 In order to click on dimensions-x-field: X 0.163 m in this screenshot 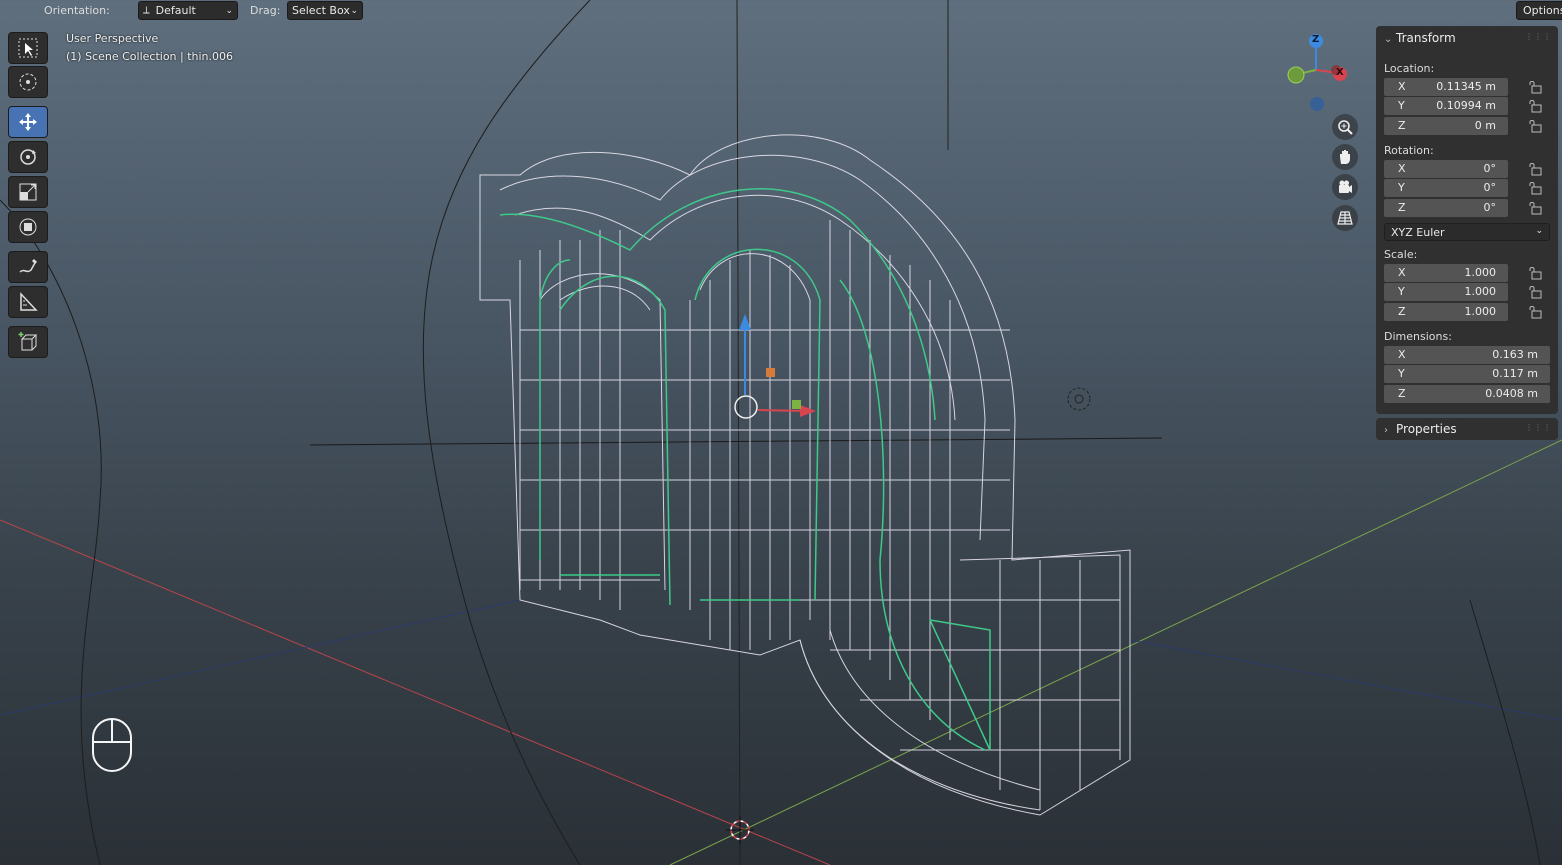, I will do `click(1467, 355)`.